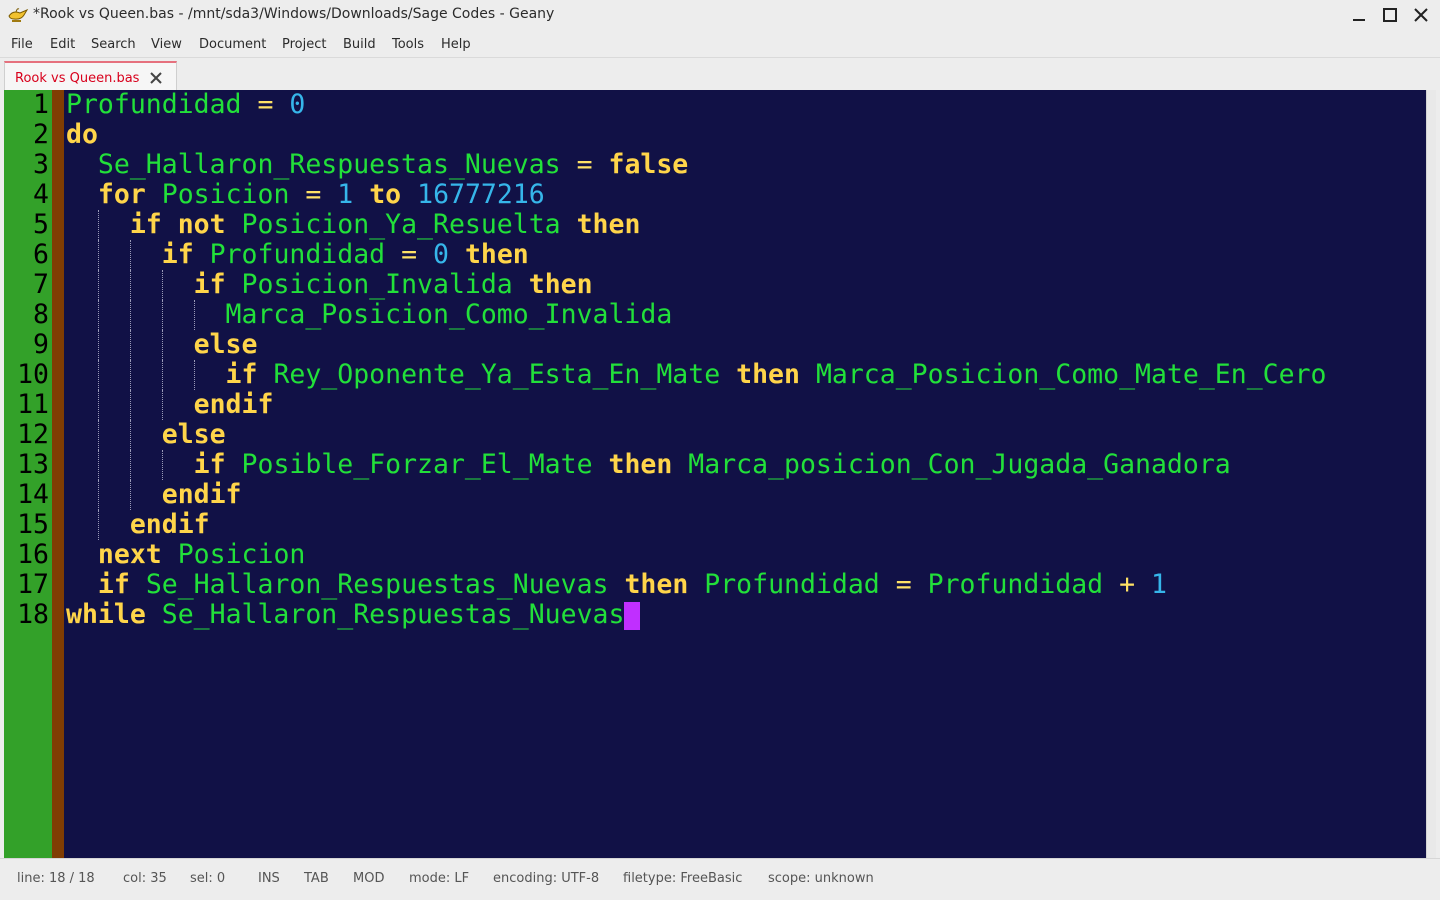  I want to click on code-line: if Profundidad = 0 then, so click(297, 255).